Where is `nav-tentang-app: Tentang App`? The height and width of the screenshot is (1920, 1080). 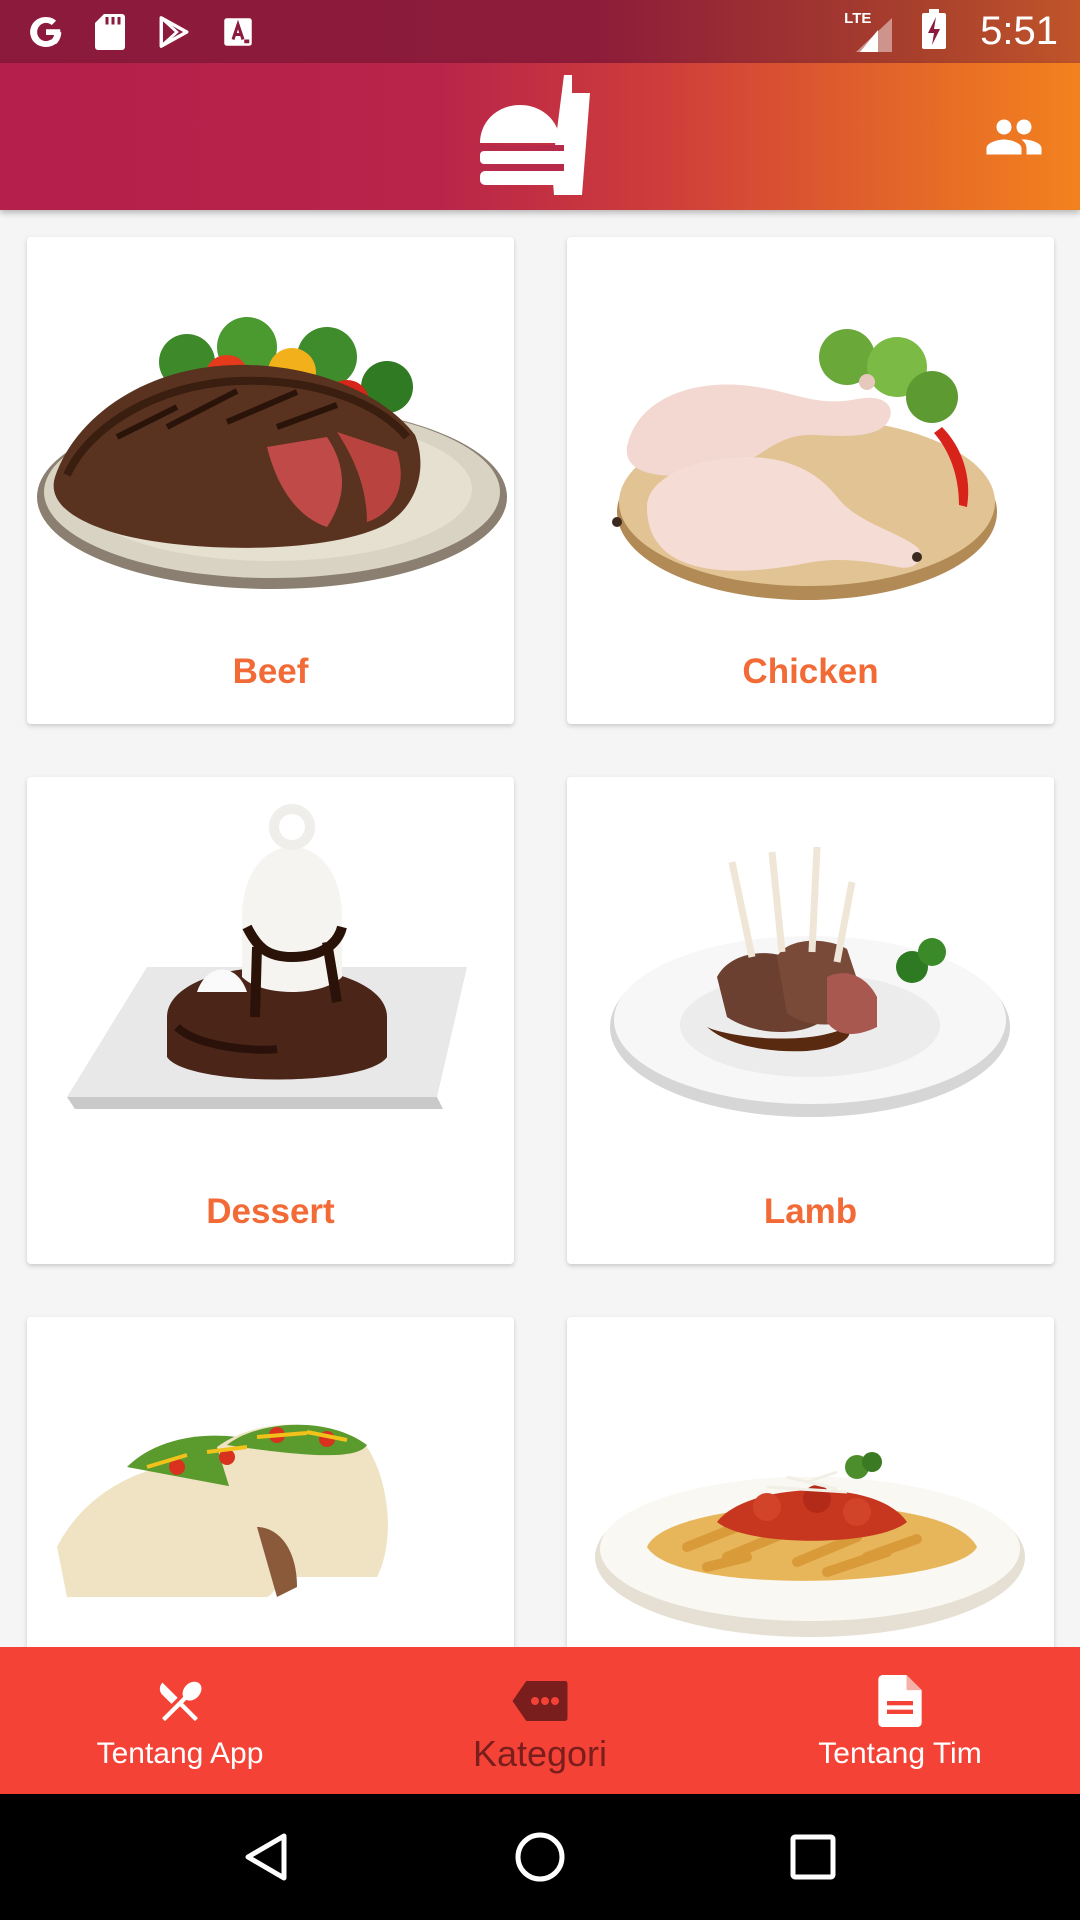
nav-tentang-app: Tentang App is located at coordinates (180, 1720).